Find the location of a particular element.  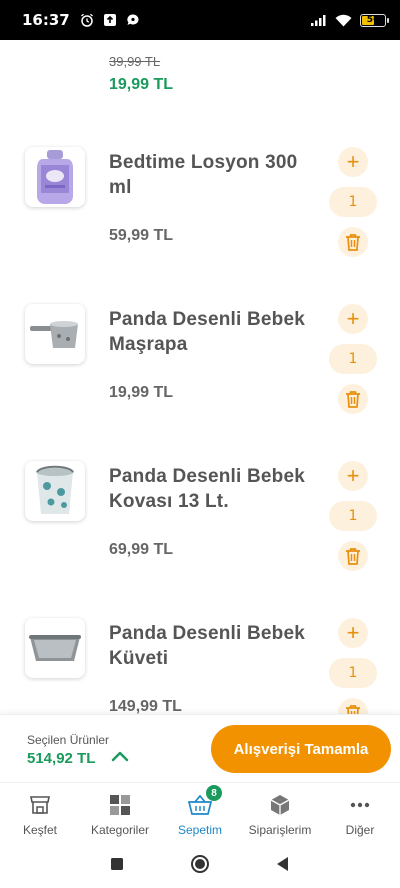

system-navigation-bar is located at coordinates (200, 864).